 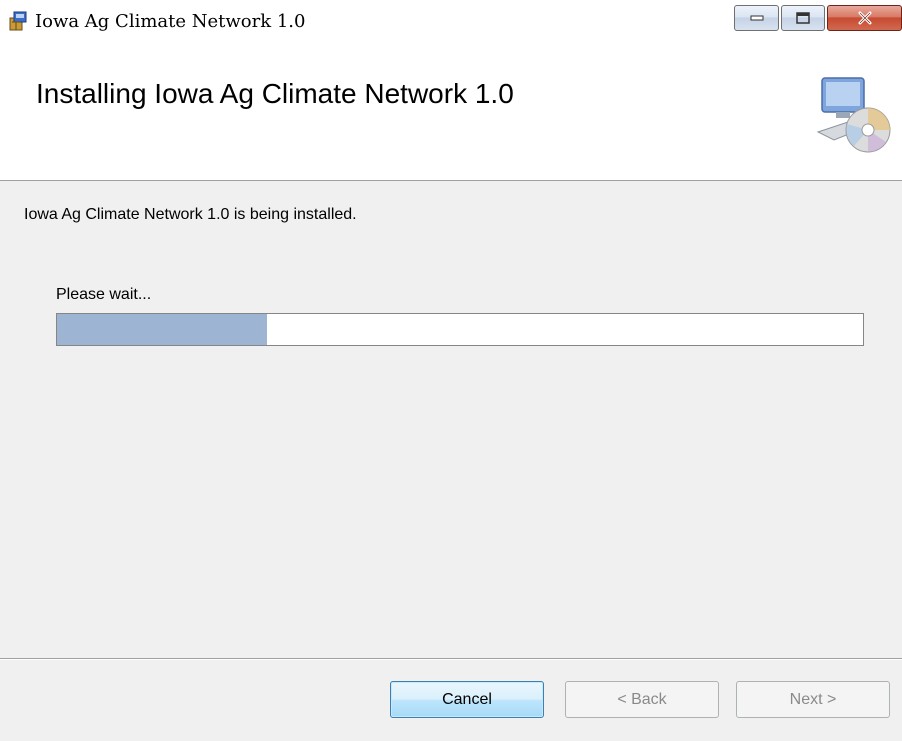 What do you see at coordinates (18, 21) in the screenshot?
I see `installer-package-icon` at bounding box center [18, 21].